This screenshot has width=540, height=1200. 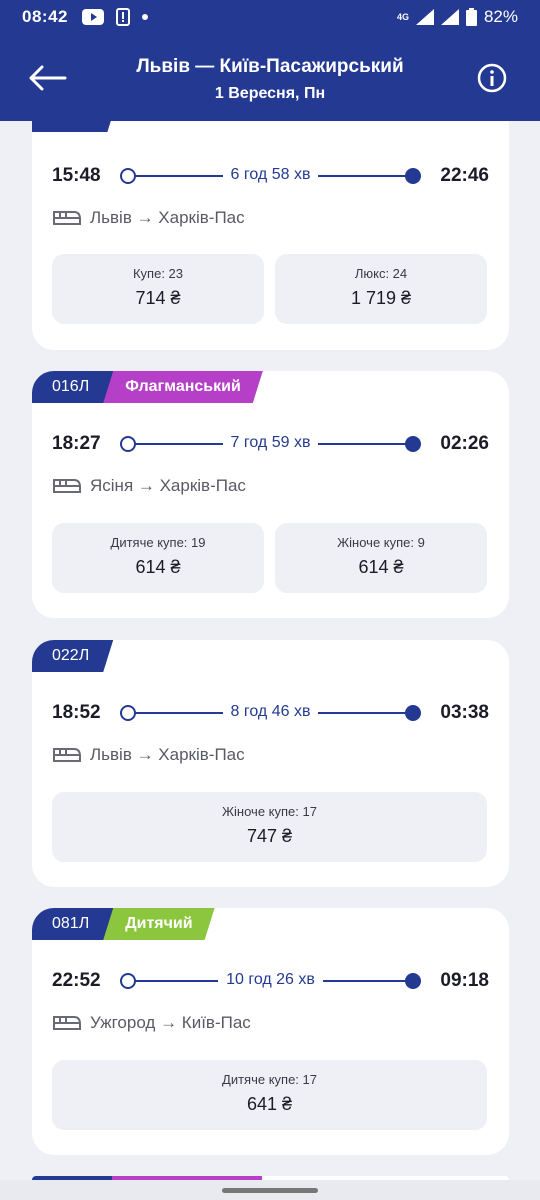 I want to click on info-icon, so click(x=492, y=78).